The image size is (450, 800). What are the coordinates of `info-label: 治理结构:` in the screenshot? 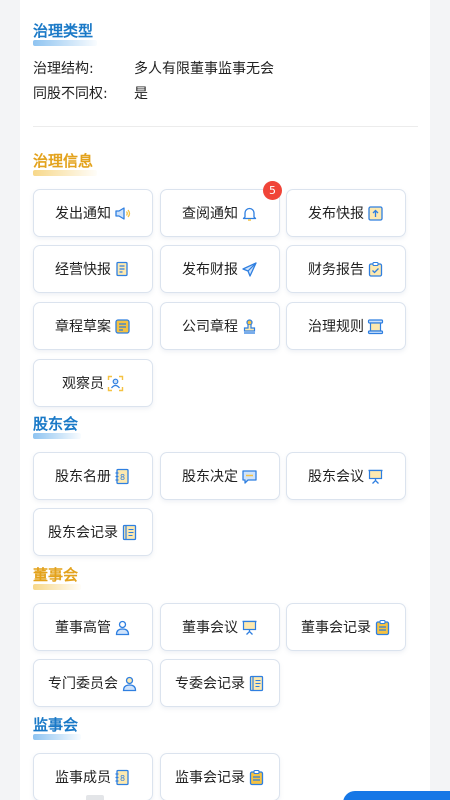 It's located at (63, 69).